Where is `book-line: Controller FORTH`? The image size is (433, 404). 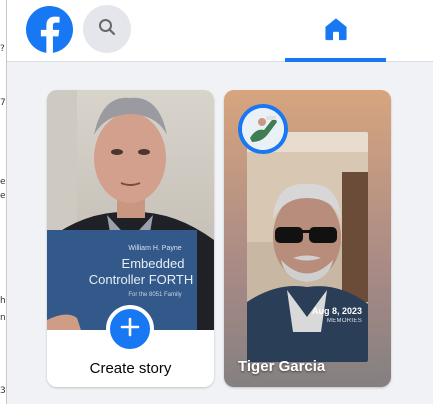
book-line: Controller FORTH is located at coordinates (141, 279).